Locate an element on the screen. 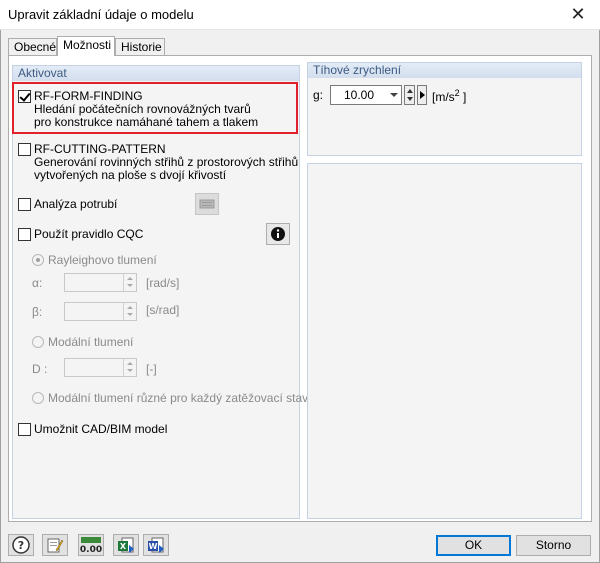 The image size is (600, 563). cqc-label: Použít pravidlo CQC is located at coordinates (88, 234).